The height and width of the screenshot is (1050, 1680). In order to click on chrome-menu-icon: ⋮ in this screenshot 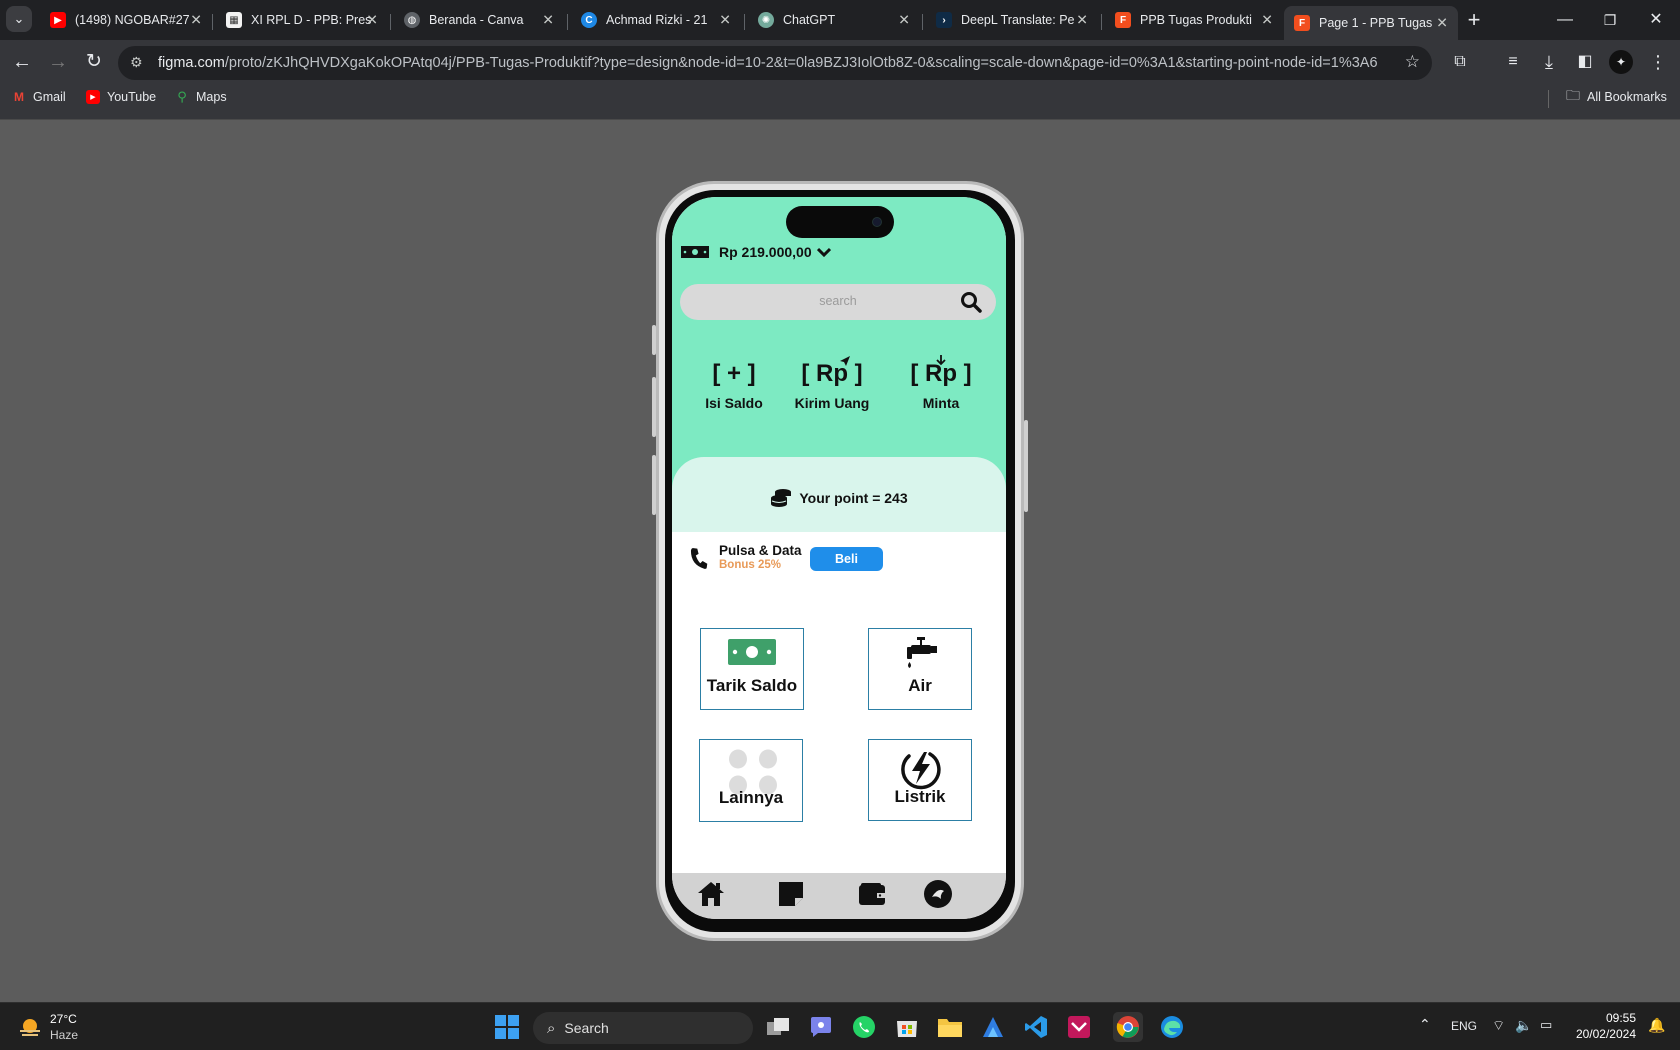, I will do `click(1658, 62)`.